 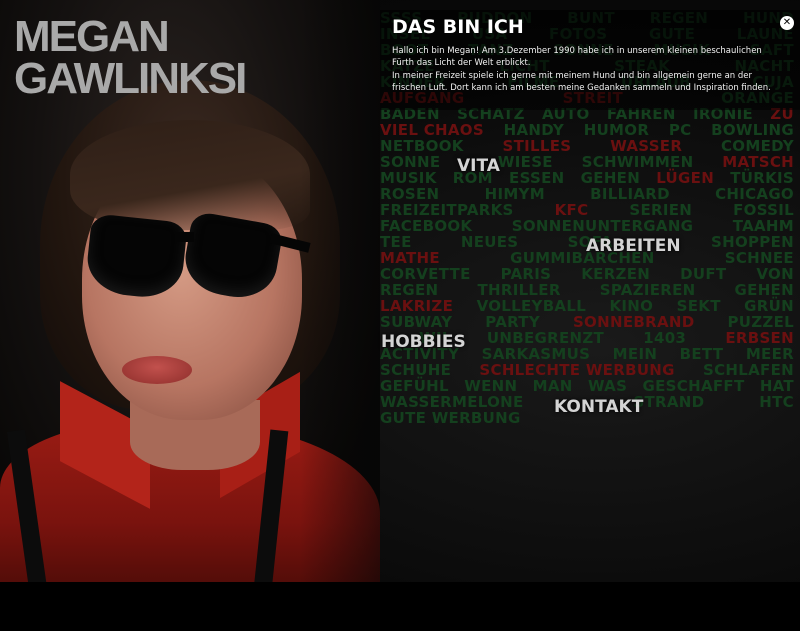 What do you see at coordinates (602, 226) in the screenshot?
I see `word-cloud-word: SONNENUNTERGANG` at bounding box center [602, 226].